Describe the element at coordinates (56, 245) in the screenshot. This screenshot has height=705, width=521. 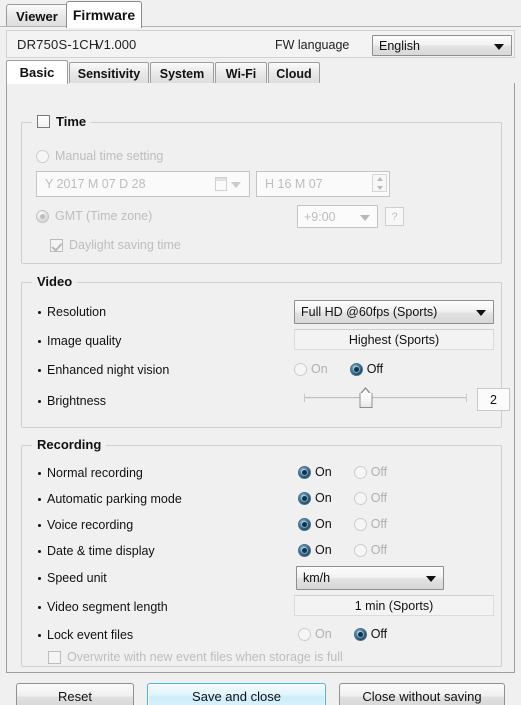
I see `daylight-saving-checkbox` at that location.